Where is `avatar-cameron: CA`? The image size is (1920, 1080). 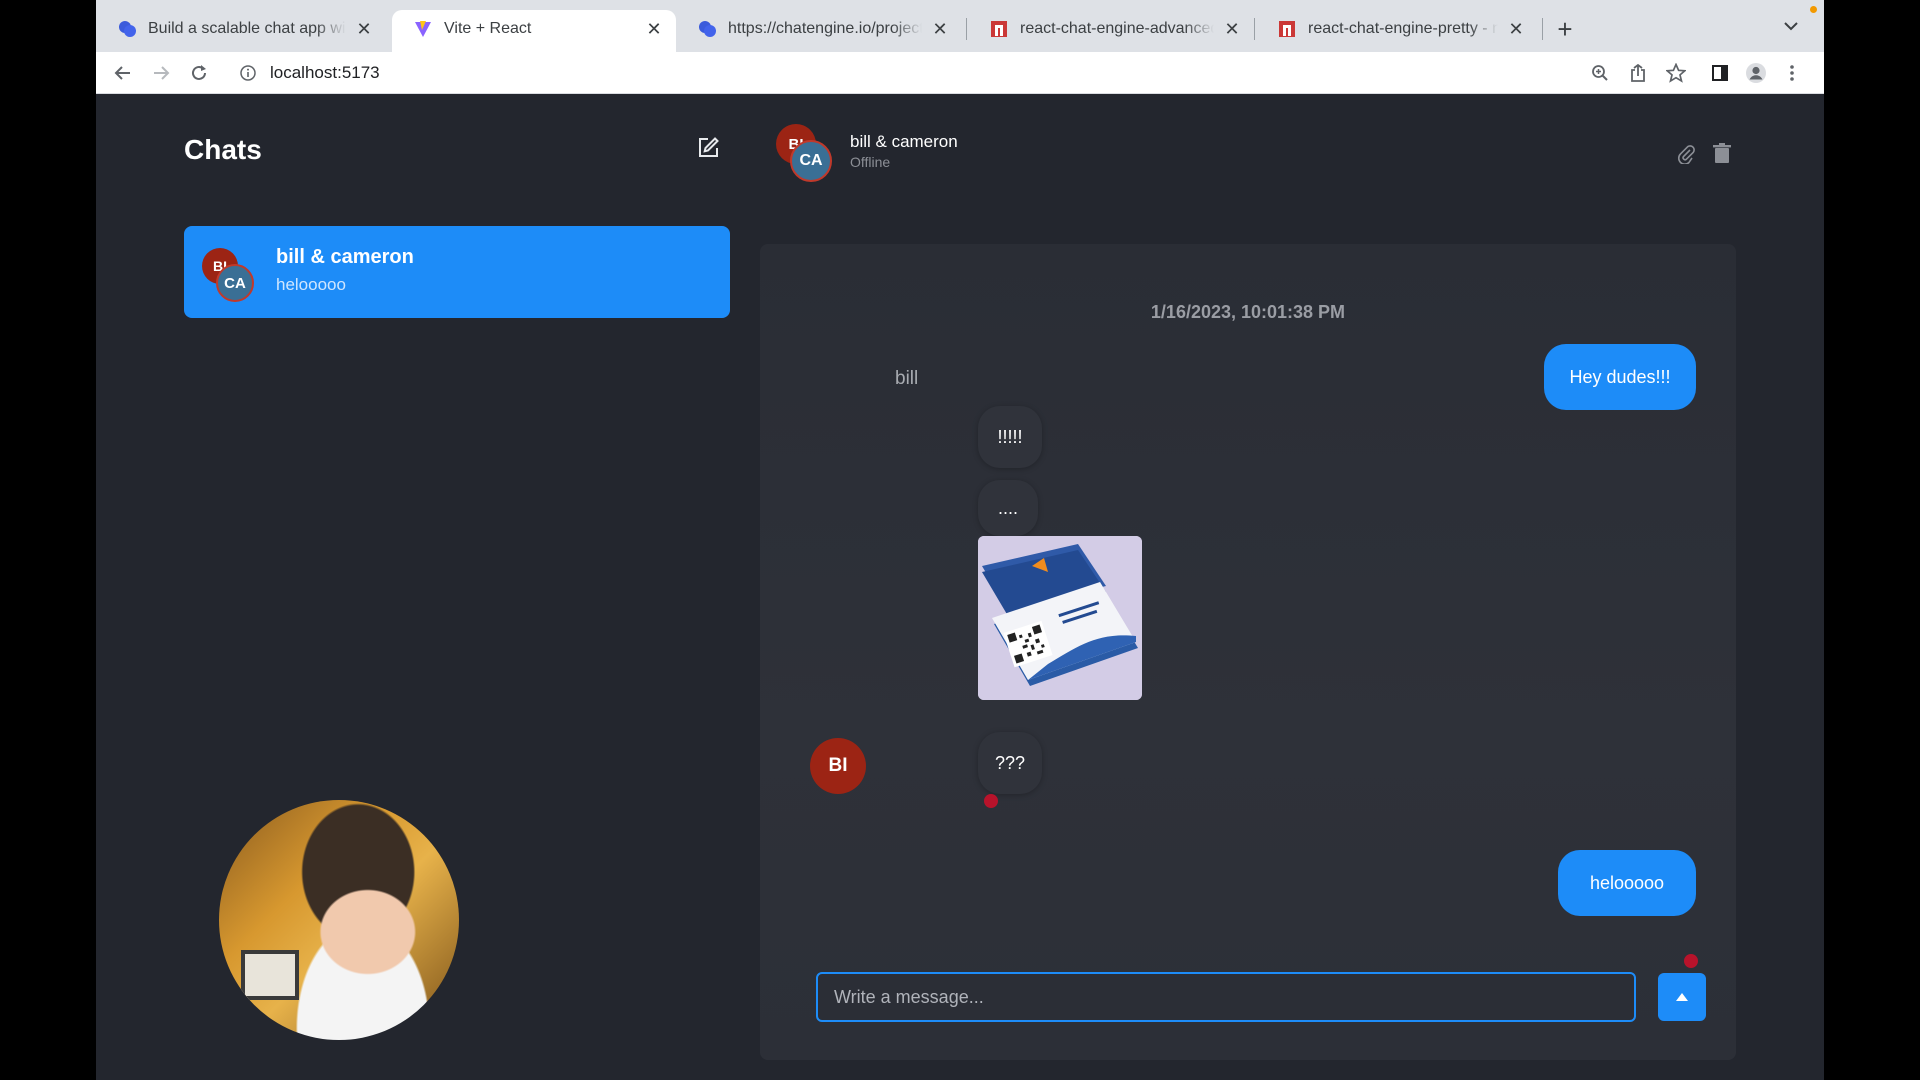 avatar-cameron: CA is located at coordinates (235, 283).